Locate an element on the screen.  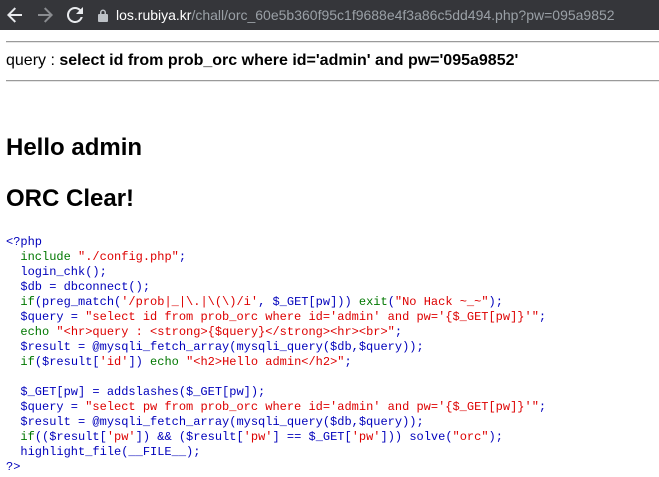
arrow-left-icon is located at coordinates (15, 15).